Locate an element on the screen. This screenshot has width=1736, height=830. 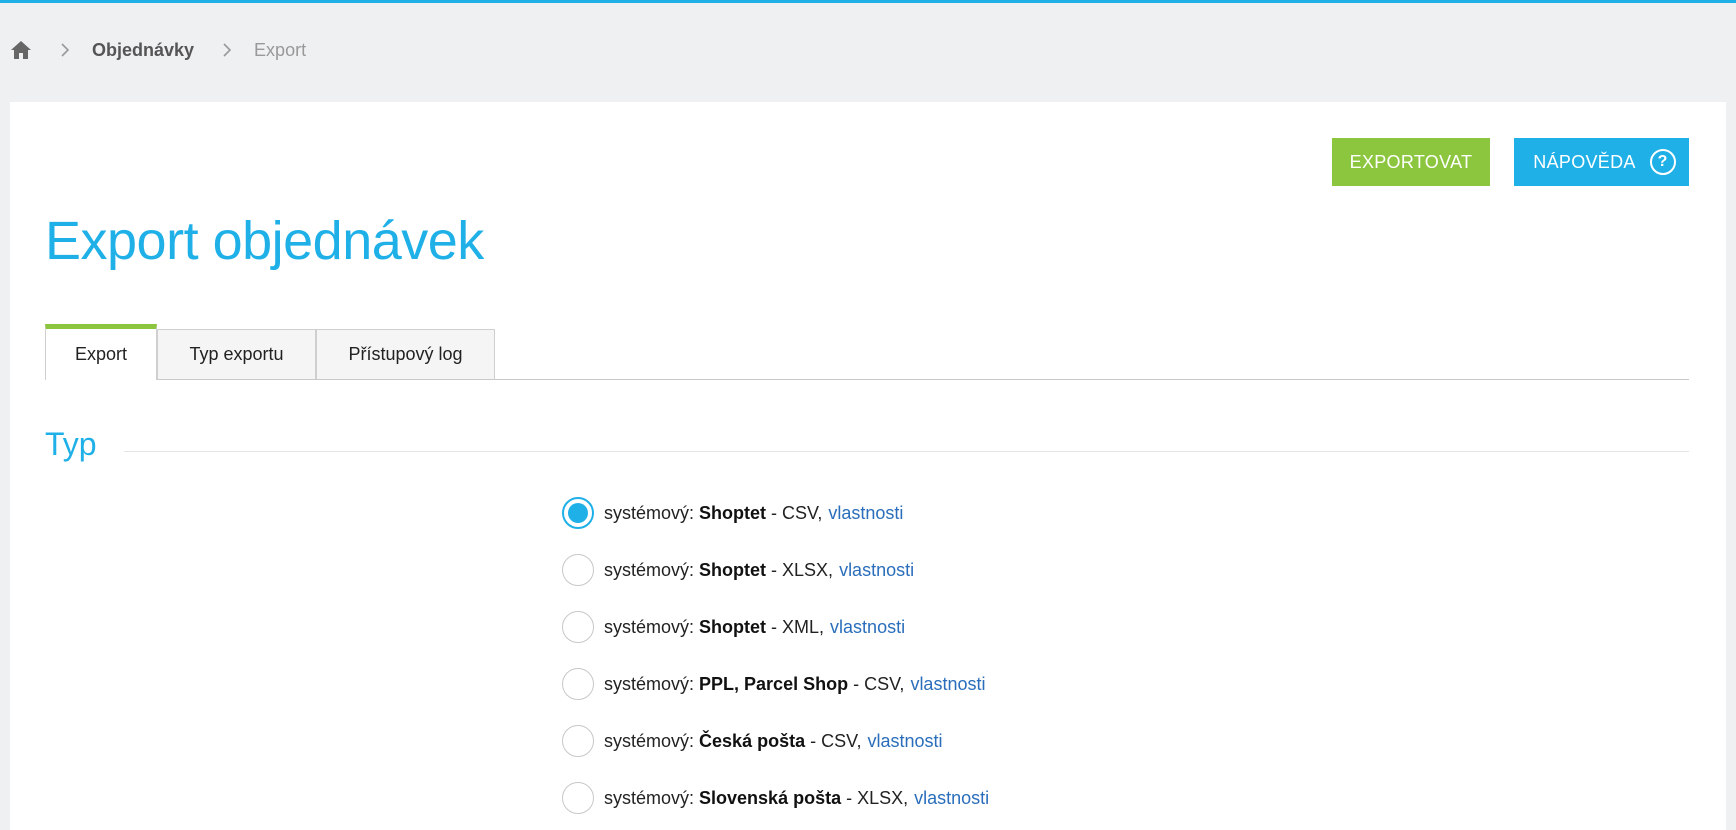
option-name: PPL, Parcel Shop is located at coordinates (774, 683).